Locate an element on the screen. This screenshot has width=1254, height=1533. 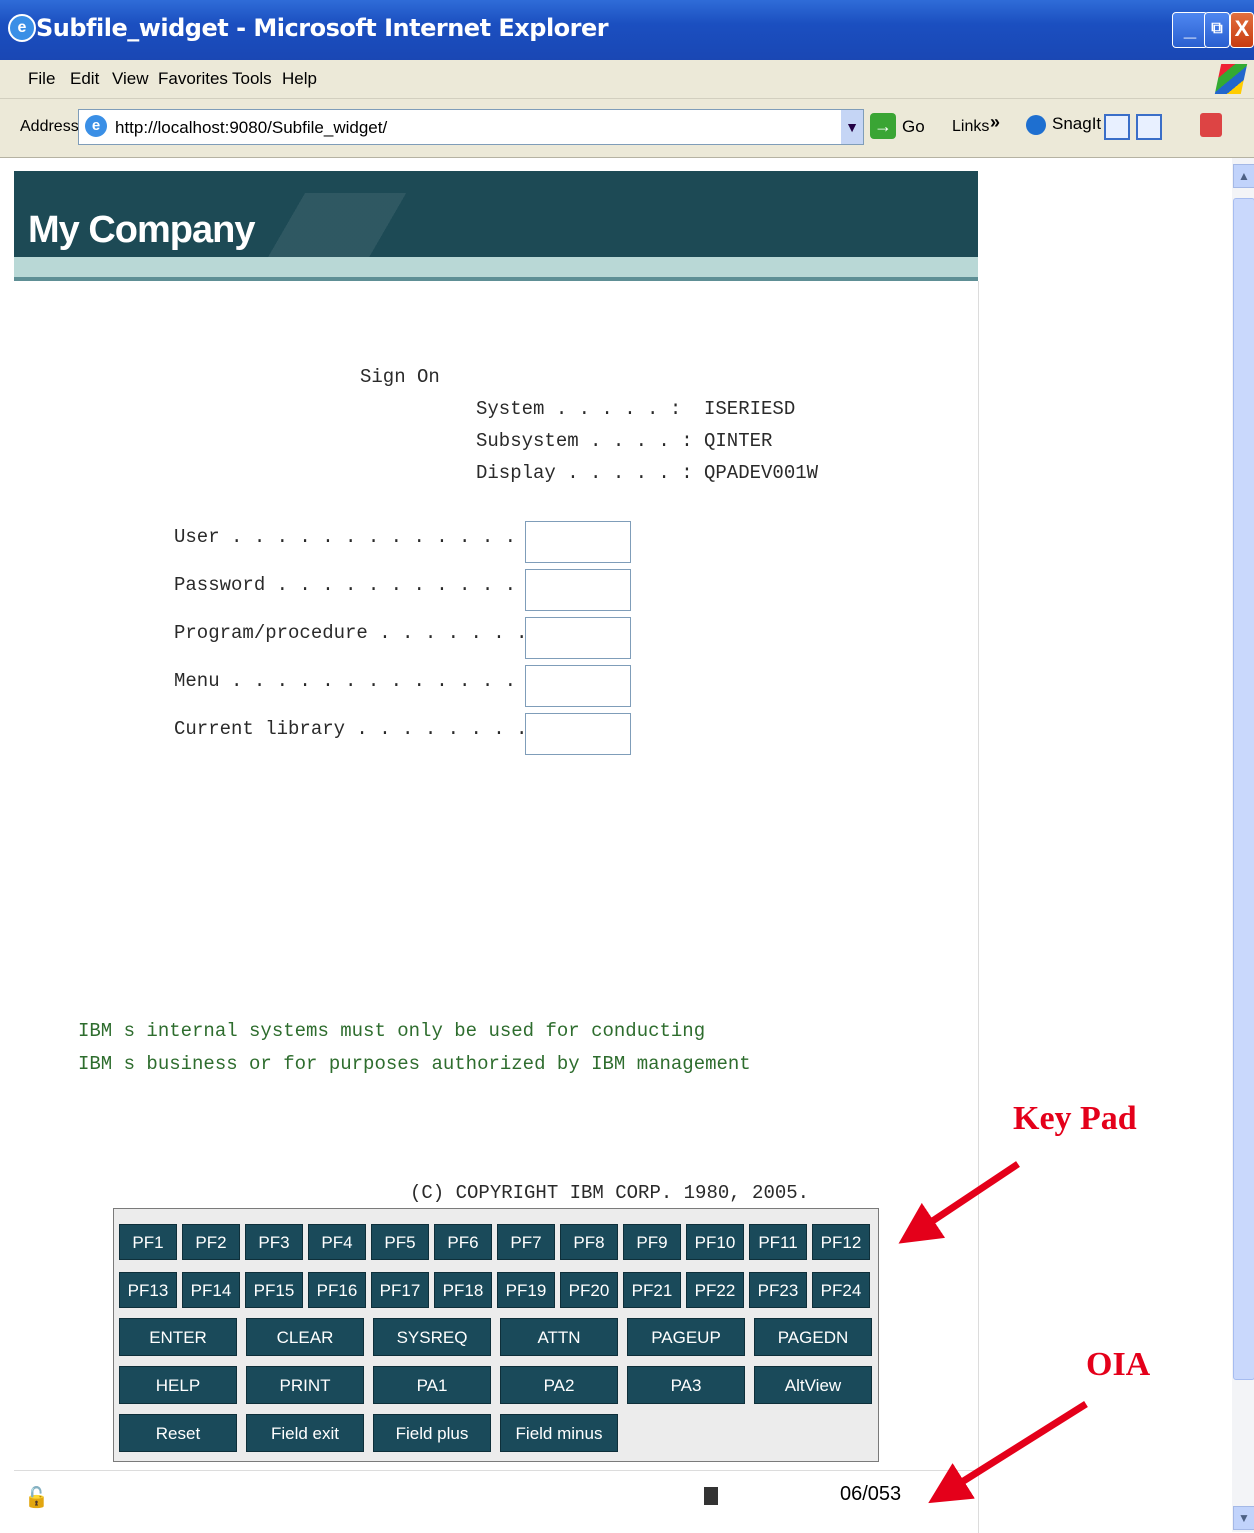
oia-arrow-icon is located at coordinates (1008, 1452).